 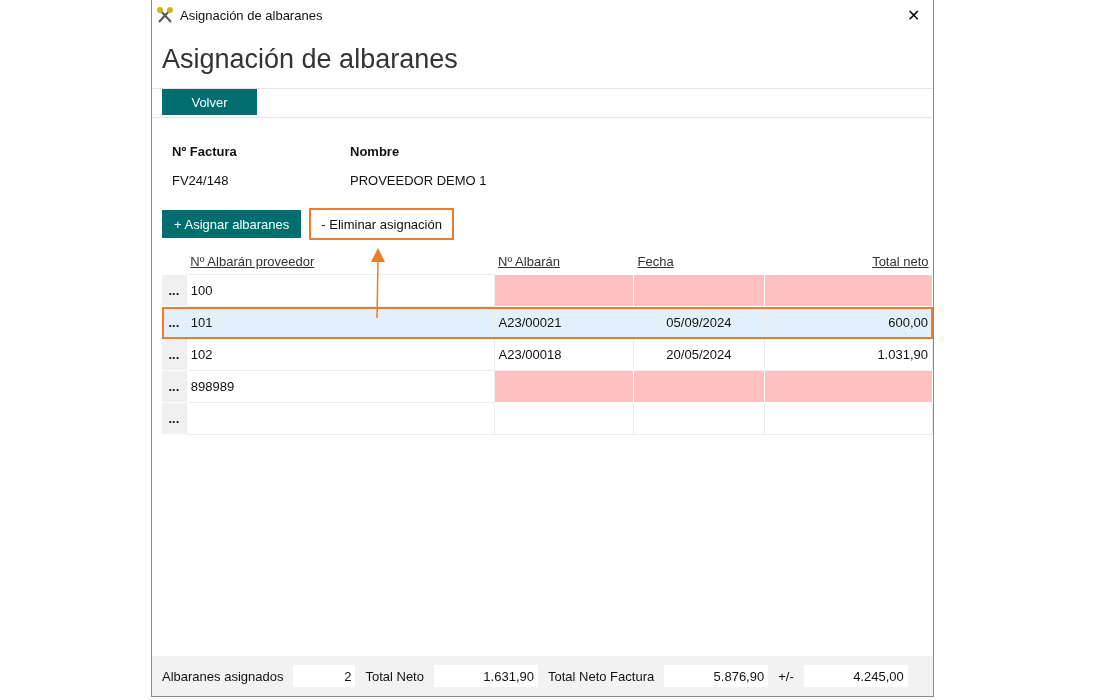 What do you see at coordinates (848, 322) in the screenshot?
I see `table-cell: 600,00` at bounding box center [848, 322].